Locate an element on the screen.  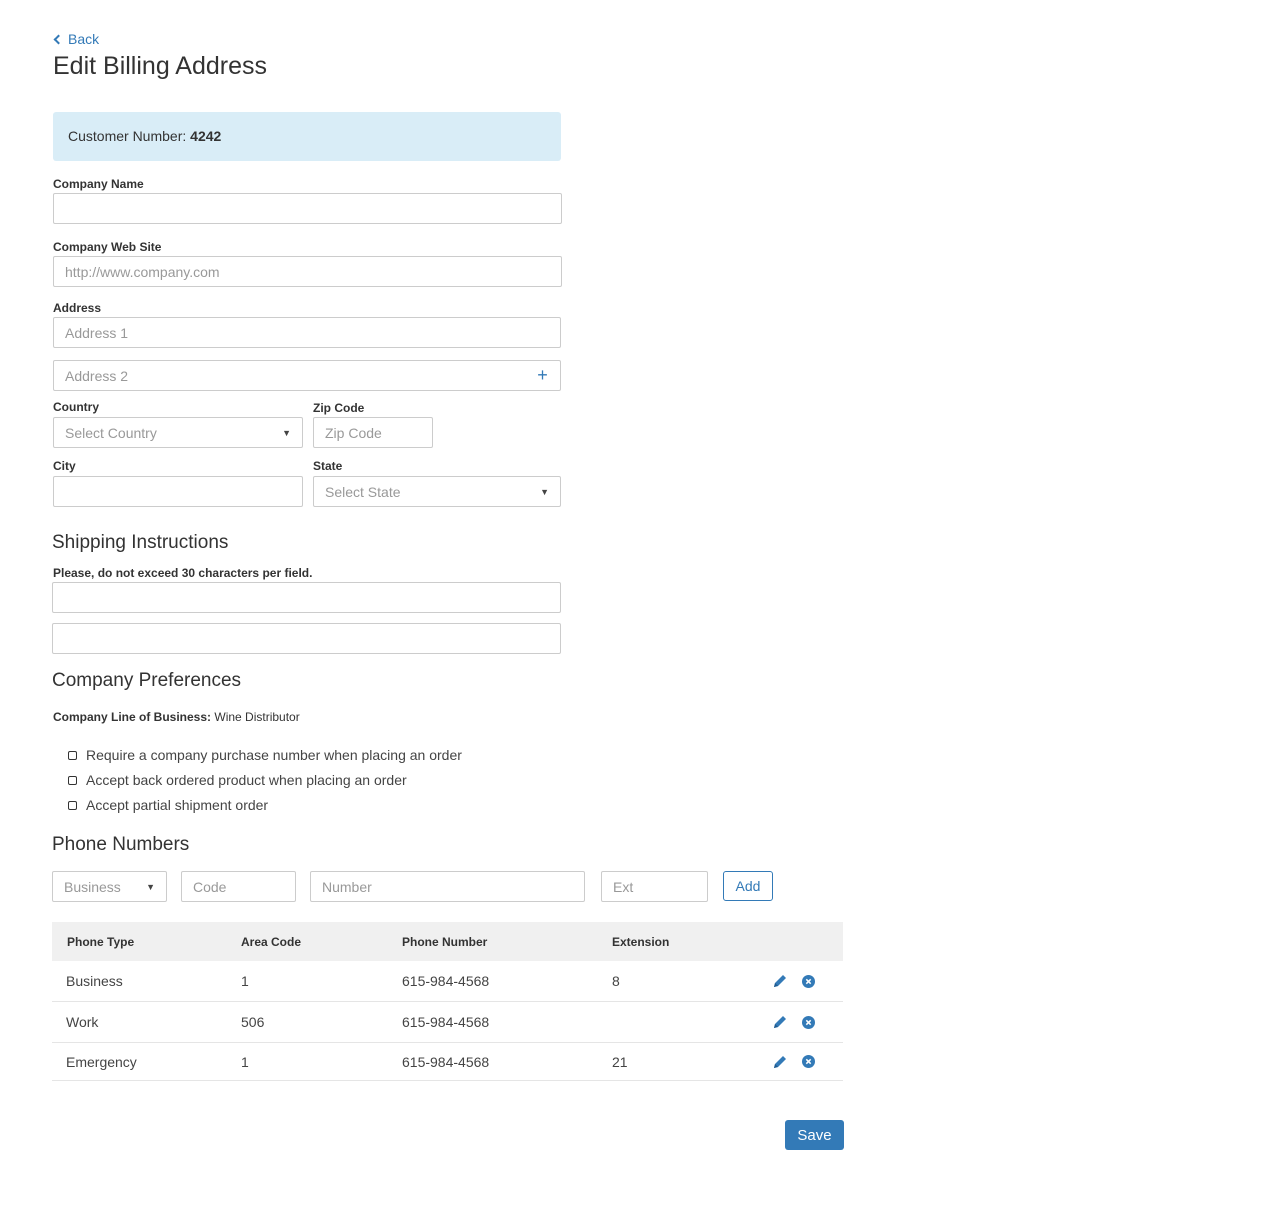
back-link: Back is located at coordinates (76, 39).